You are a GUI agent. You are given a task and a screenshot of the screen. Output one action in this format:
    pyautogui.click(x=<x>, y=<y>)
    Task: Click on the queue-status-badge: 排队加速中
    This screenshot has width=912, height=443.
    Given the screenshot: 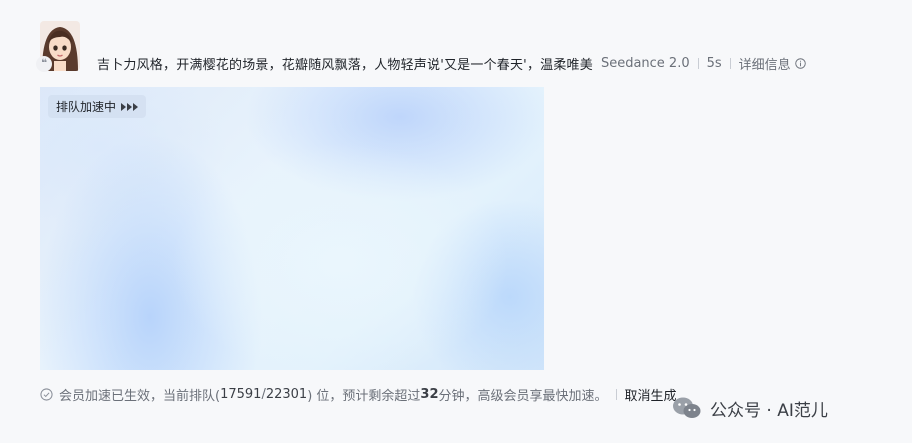 What is the action you would take?
    pyautogui.click(x=97, y=106)
    